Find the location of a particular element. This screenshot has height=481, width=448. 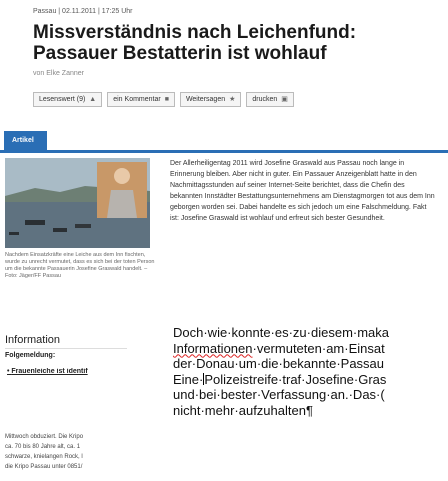

river-photo-image is located at coordinates (77, 203).